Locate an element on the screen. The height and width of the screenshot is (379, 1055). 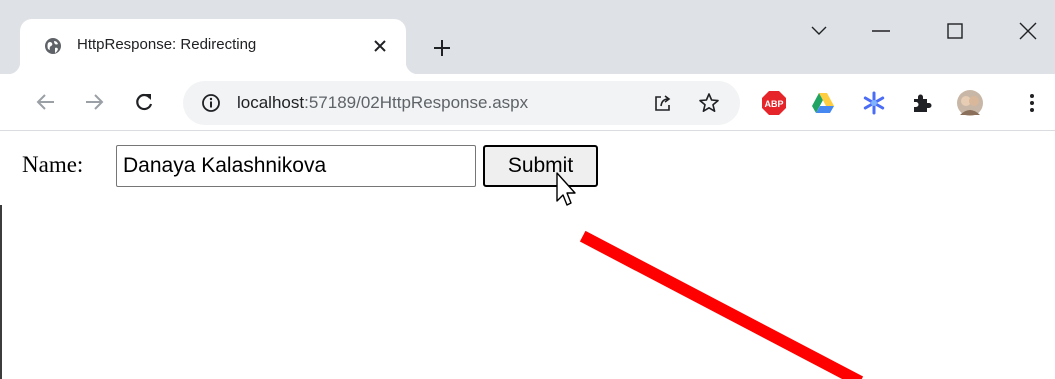
mouse-pointer-icon is located at coordinates (566, 190).